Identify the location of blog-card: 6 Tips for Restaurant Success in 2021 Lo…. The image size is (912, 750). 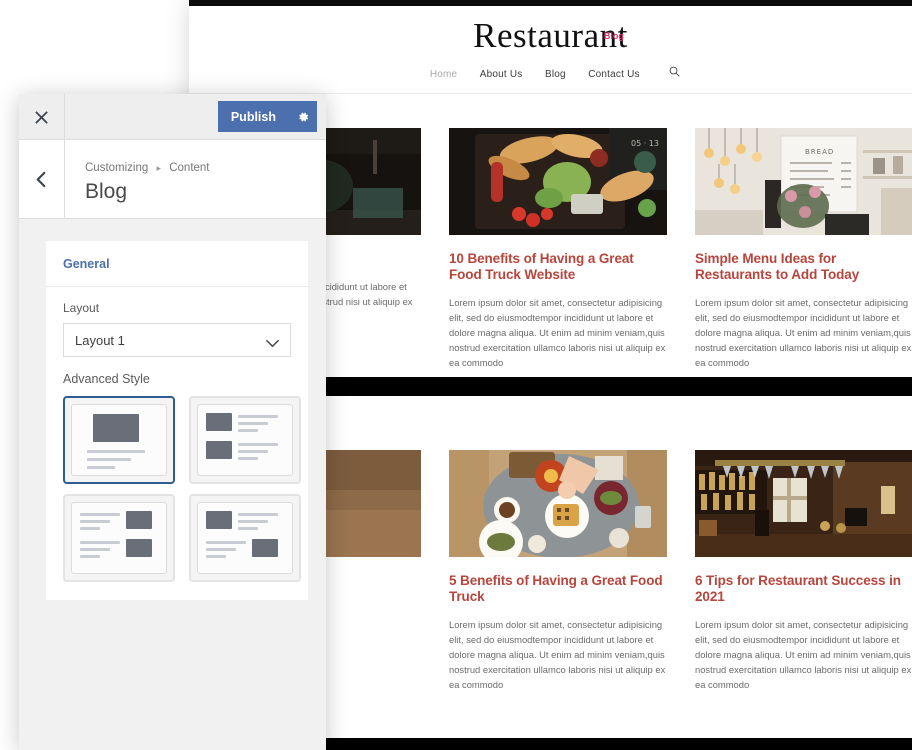
(803, 571).